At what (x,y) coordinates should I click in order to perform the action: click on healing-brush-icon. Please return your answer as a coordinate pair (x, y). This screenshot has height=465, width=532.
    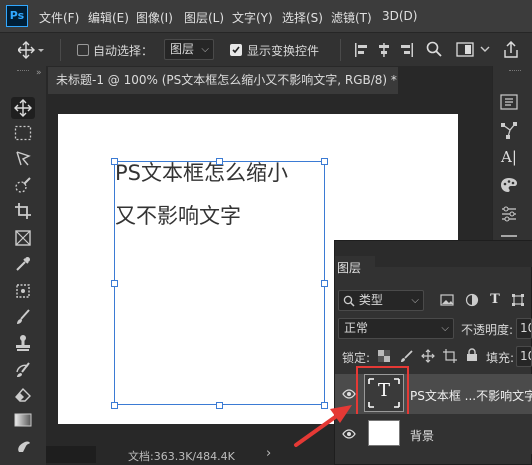
    Looking at the image, I should click on (23, 291).